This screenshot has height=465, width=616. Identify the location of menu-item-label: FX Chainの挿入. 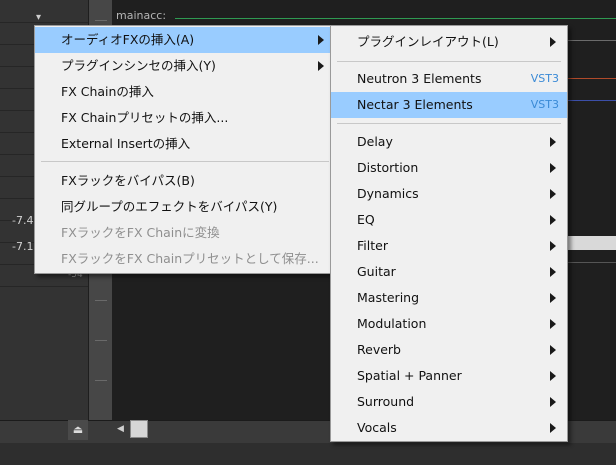
(107, 91).